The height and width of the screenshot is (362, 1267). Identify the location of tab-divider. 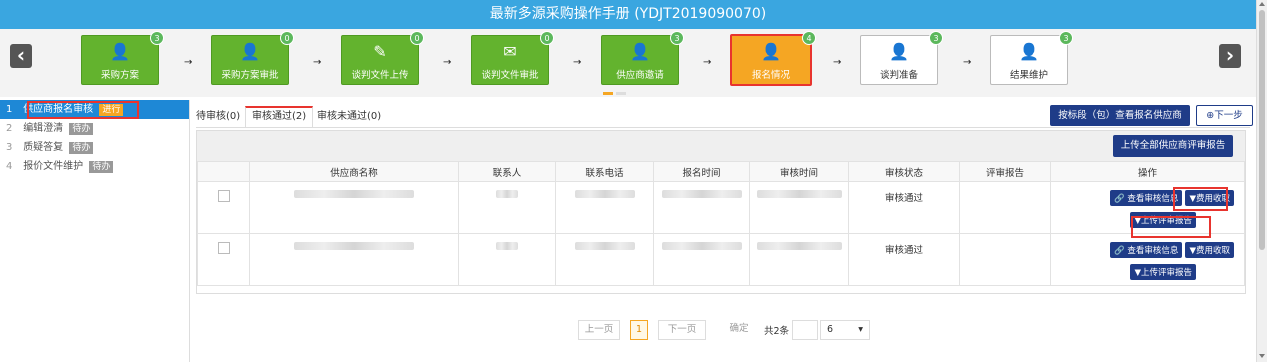
(723, 127).